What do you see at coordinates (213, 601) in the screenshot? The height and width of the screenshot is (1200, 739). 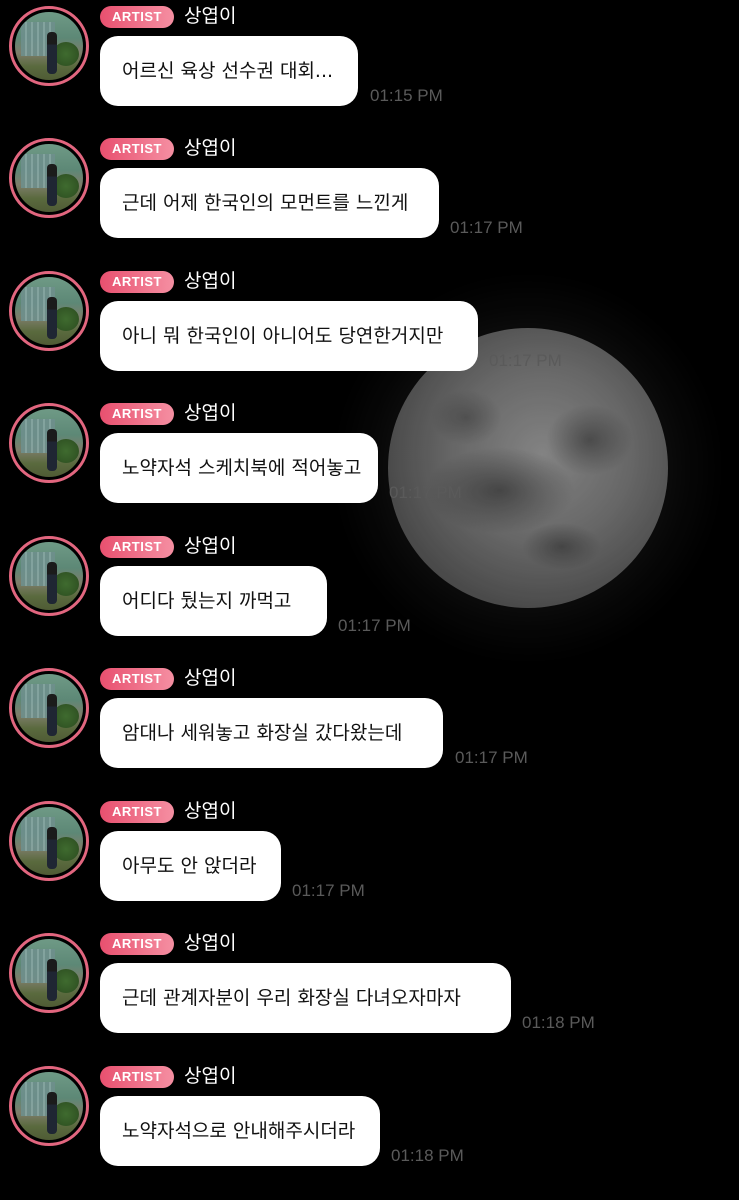 I see `message-bubble: 어디다 뒀는지 까먹고` at bounding box center [213, 601].